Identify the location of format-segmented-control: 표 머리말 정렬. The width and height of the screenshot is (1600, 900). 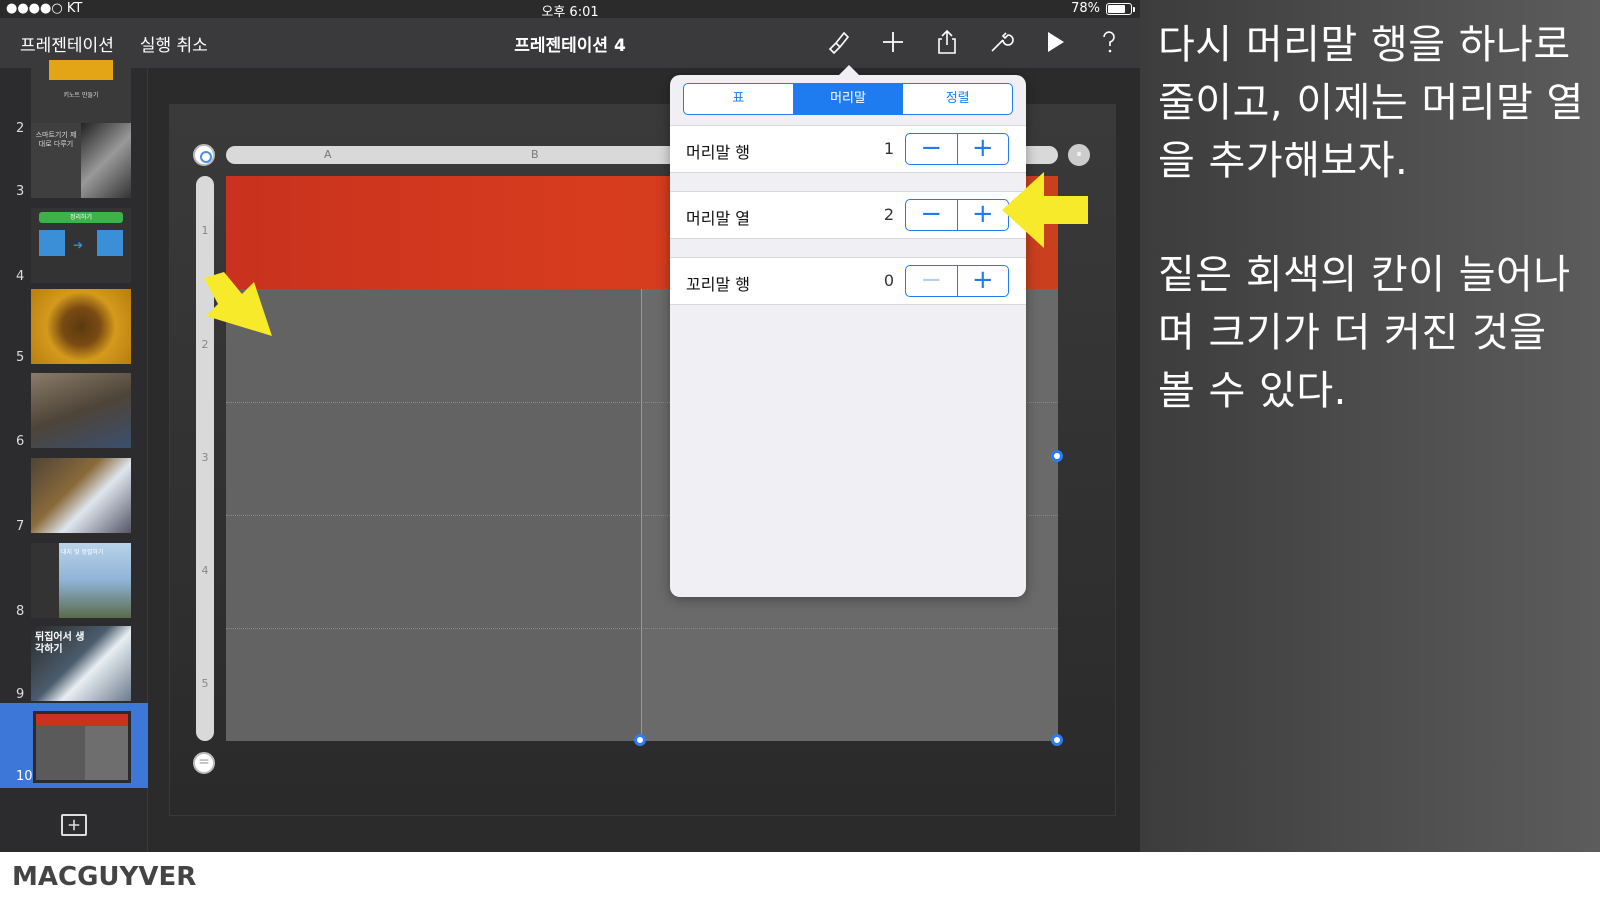
(848, 99).